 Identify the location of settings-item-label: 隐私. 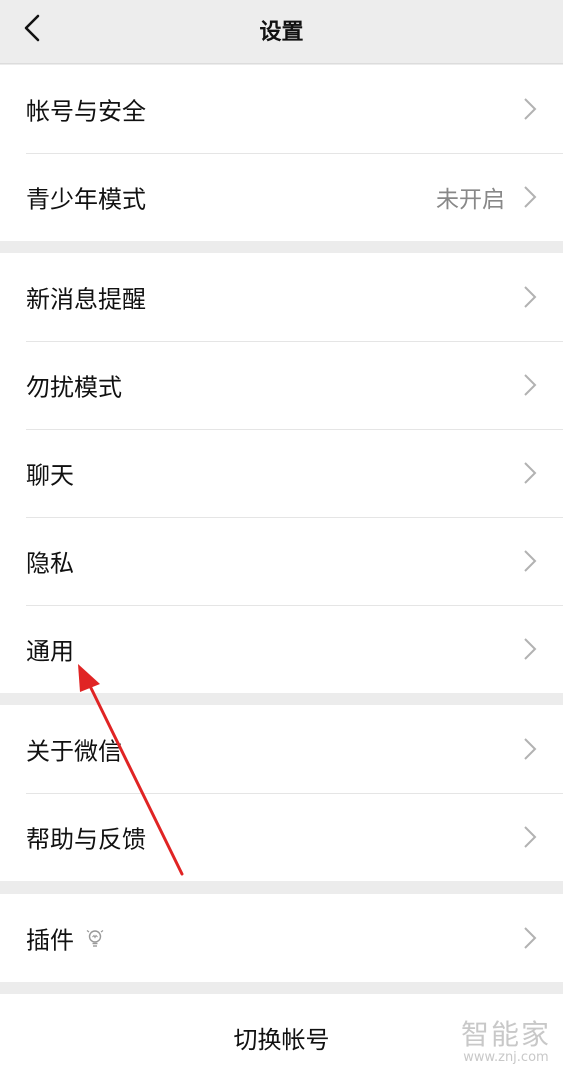
(50, 563).